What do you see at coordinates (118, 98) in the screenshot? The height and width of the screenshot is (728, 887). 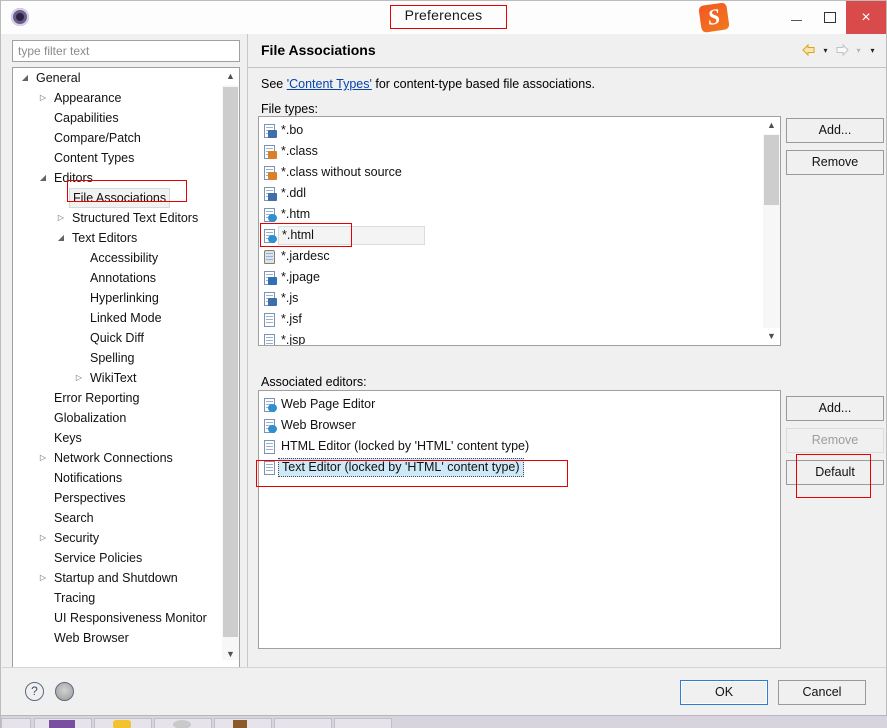 I see `sidebar-item-appearance: ▷ Appearance` at bounding box center [118, 98].